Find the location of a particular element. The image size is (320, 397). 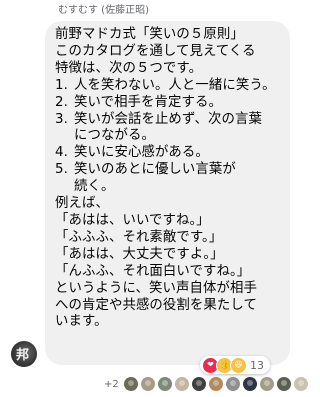

list-item-text: 笑いのあとに優しい言葉が is located at coordinates (155, 170).